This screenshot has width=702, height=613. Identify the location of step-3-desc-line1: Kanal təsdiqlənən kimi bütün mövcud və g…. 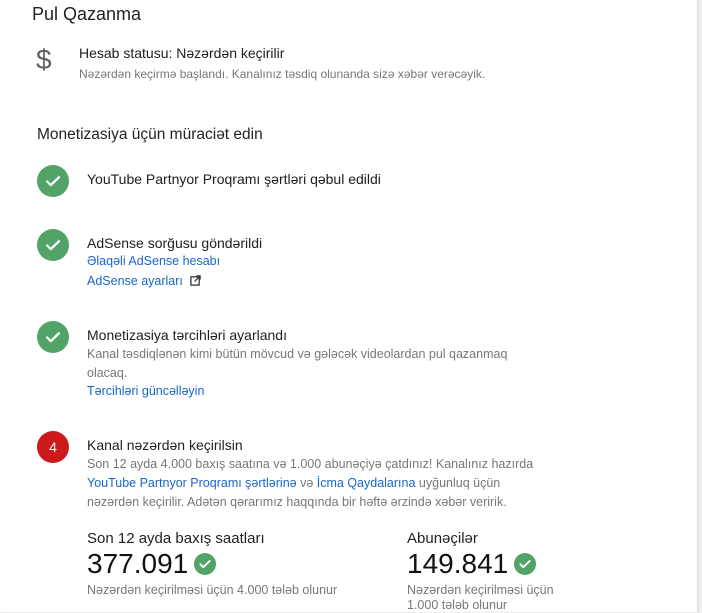
(297, 354).